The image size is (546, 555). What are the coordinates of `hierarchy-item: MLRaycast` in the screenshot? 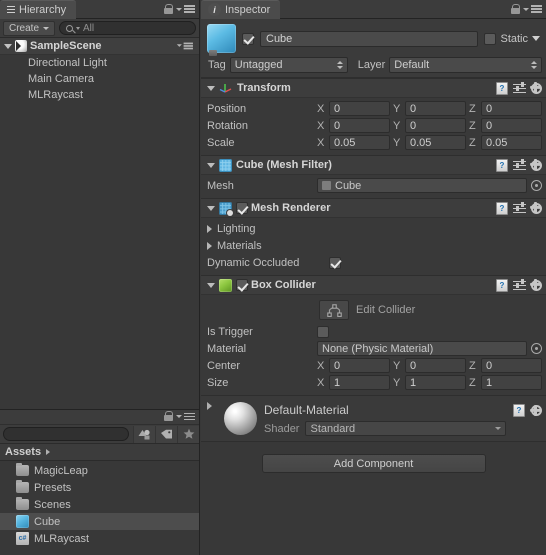 It's located at (99, 95).